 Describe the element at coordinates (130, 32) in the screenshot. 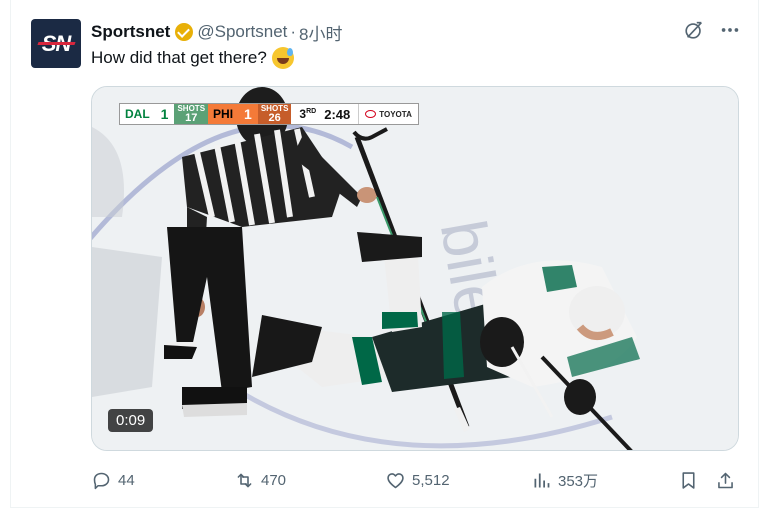

I see `author-name: Sportsnet` at that location.